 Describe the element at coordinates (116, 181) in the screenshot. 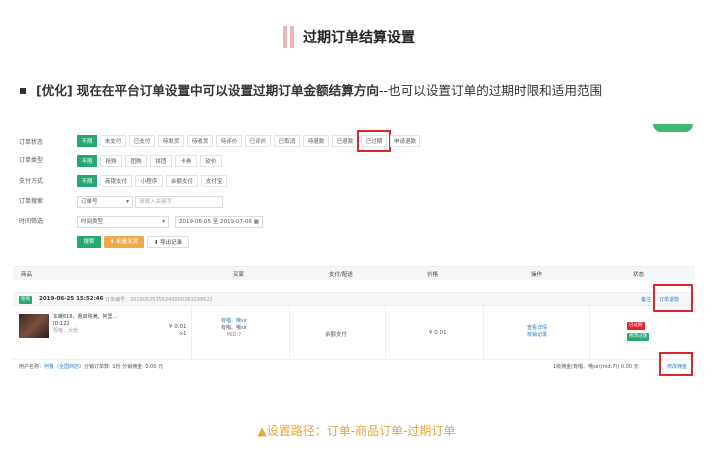

I see `pay-option: 商银支付` at that location.